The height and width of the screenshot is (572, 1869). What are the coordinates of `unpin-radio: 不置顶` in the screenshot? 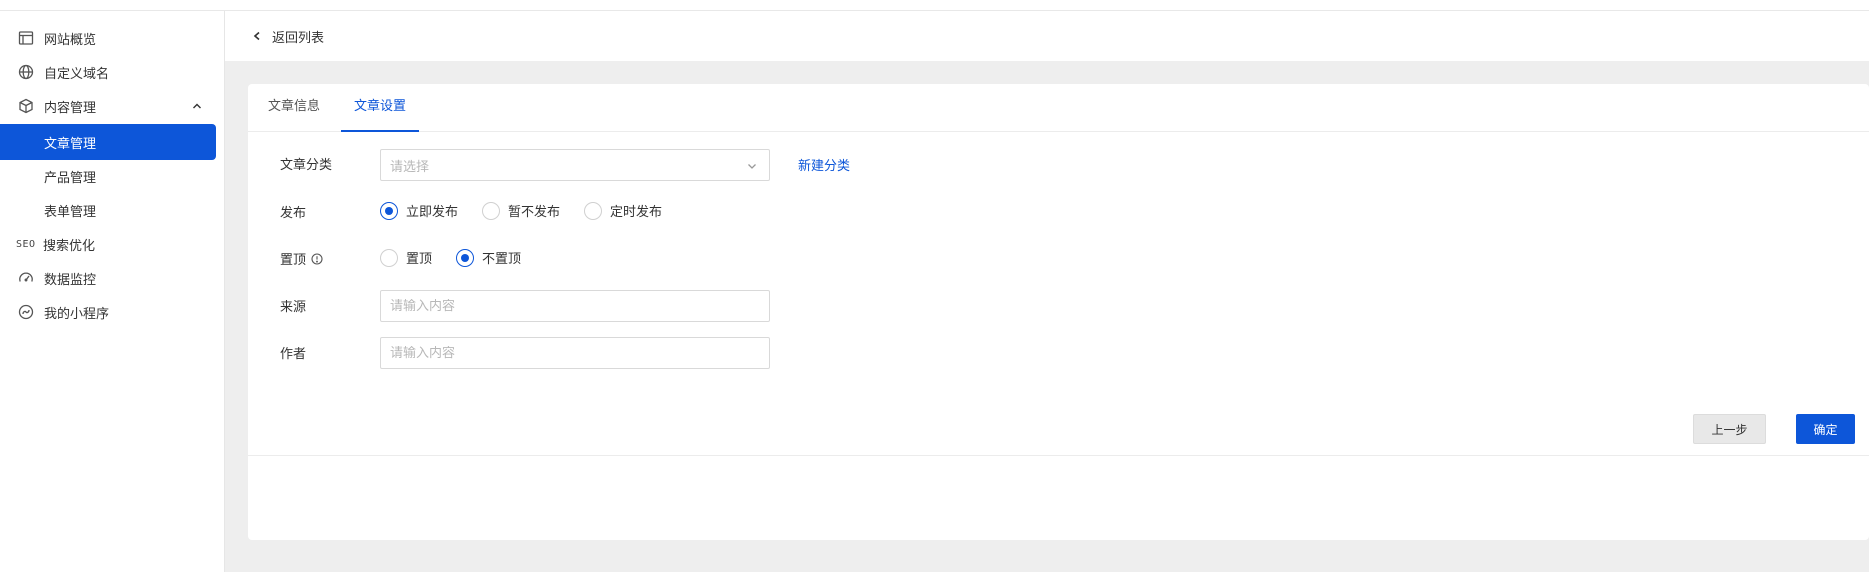 It's located at (488, 257).